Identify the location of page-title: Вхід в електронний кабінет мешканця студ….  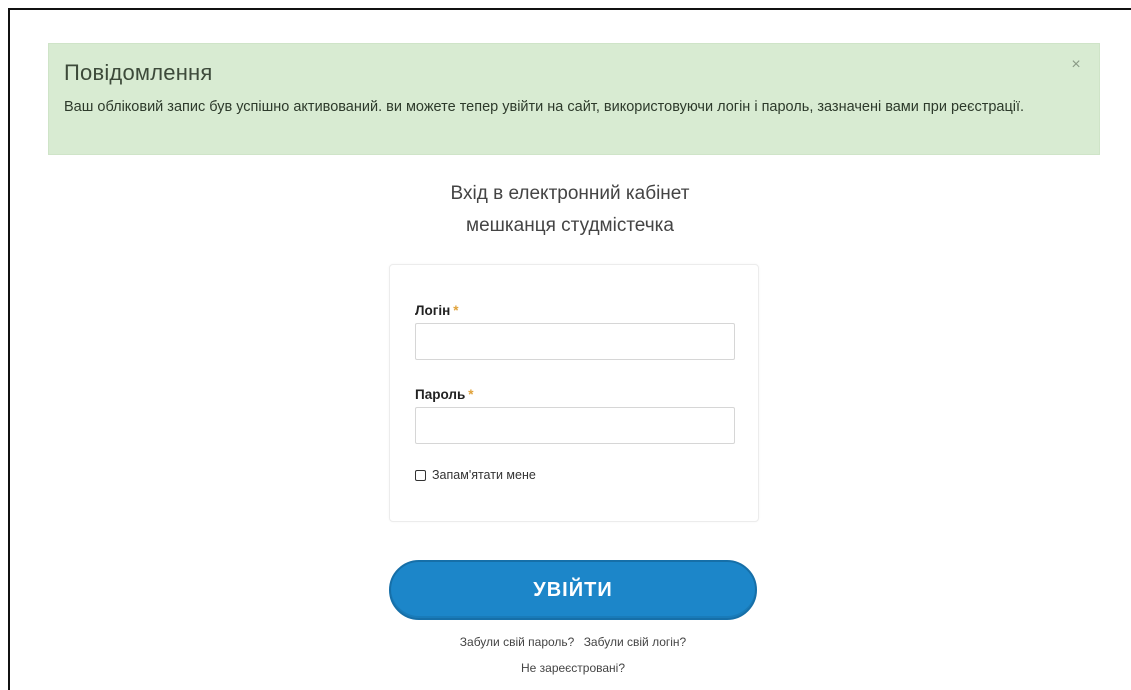
(570, 210).